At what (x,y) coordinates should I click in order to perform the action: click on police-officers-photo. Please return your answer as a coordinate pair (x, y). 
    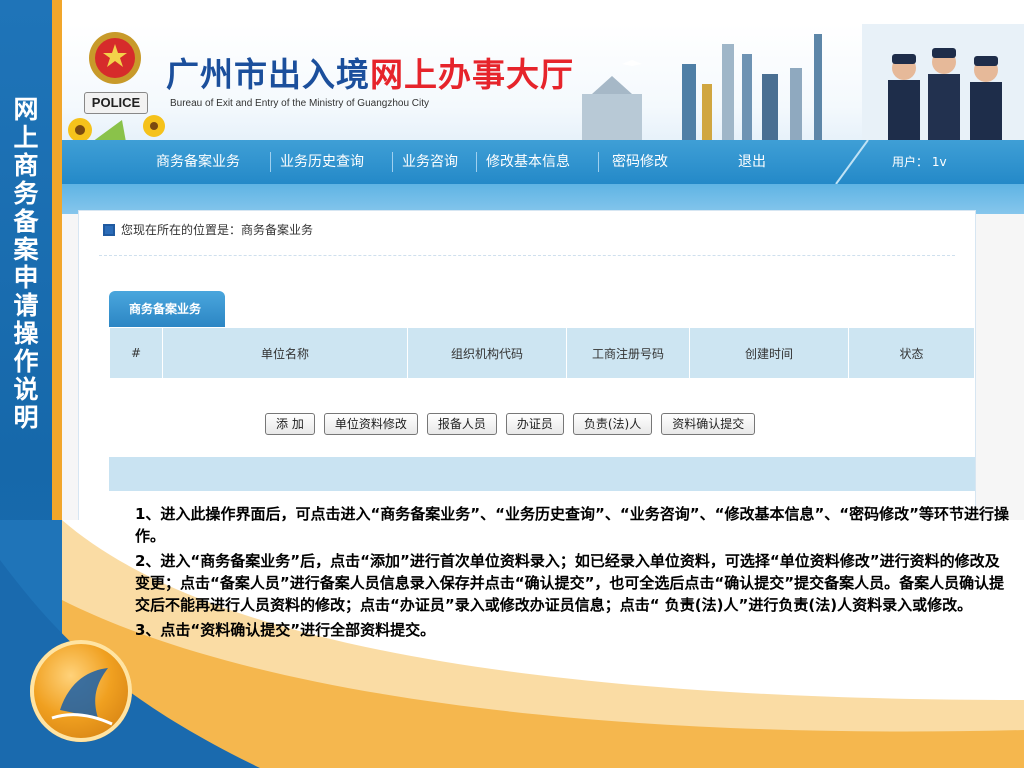
    Looking at the image, I should click on (943, 83).